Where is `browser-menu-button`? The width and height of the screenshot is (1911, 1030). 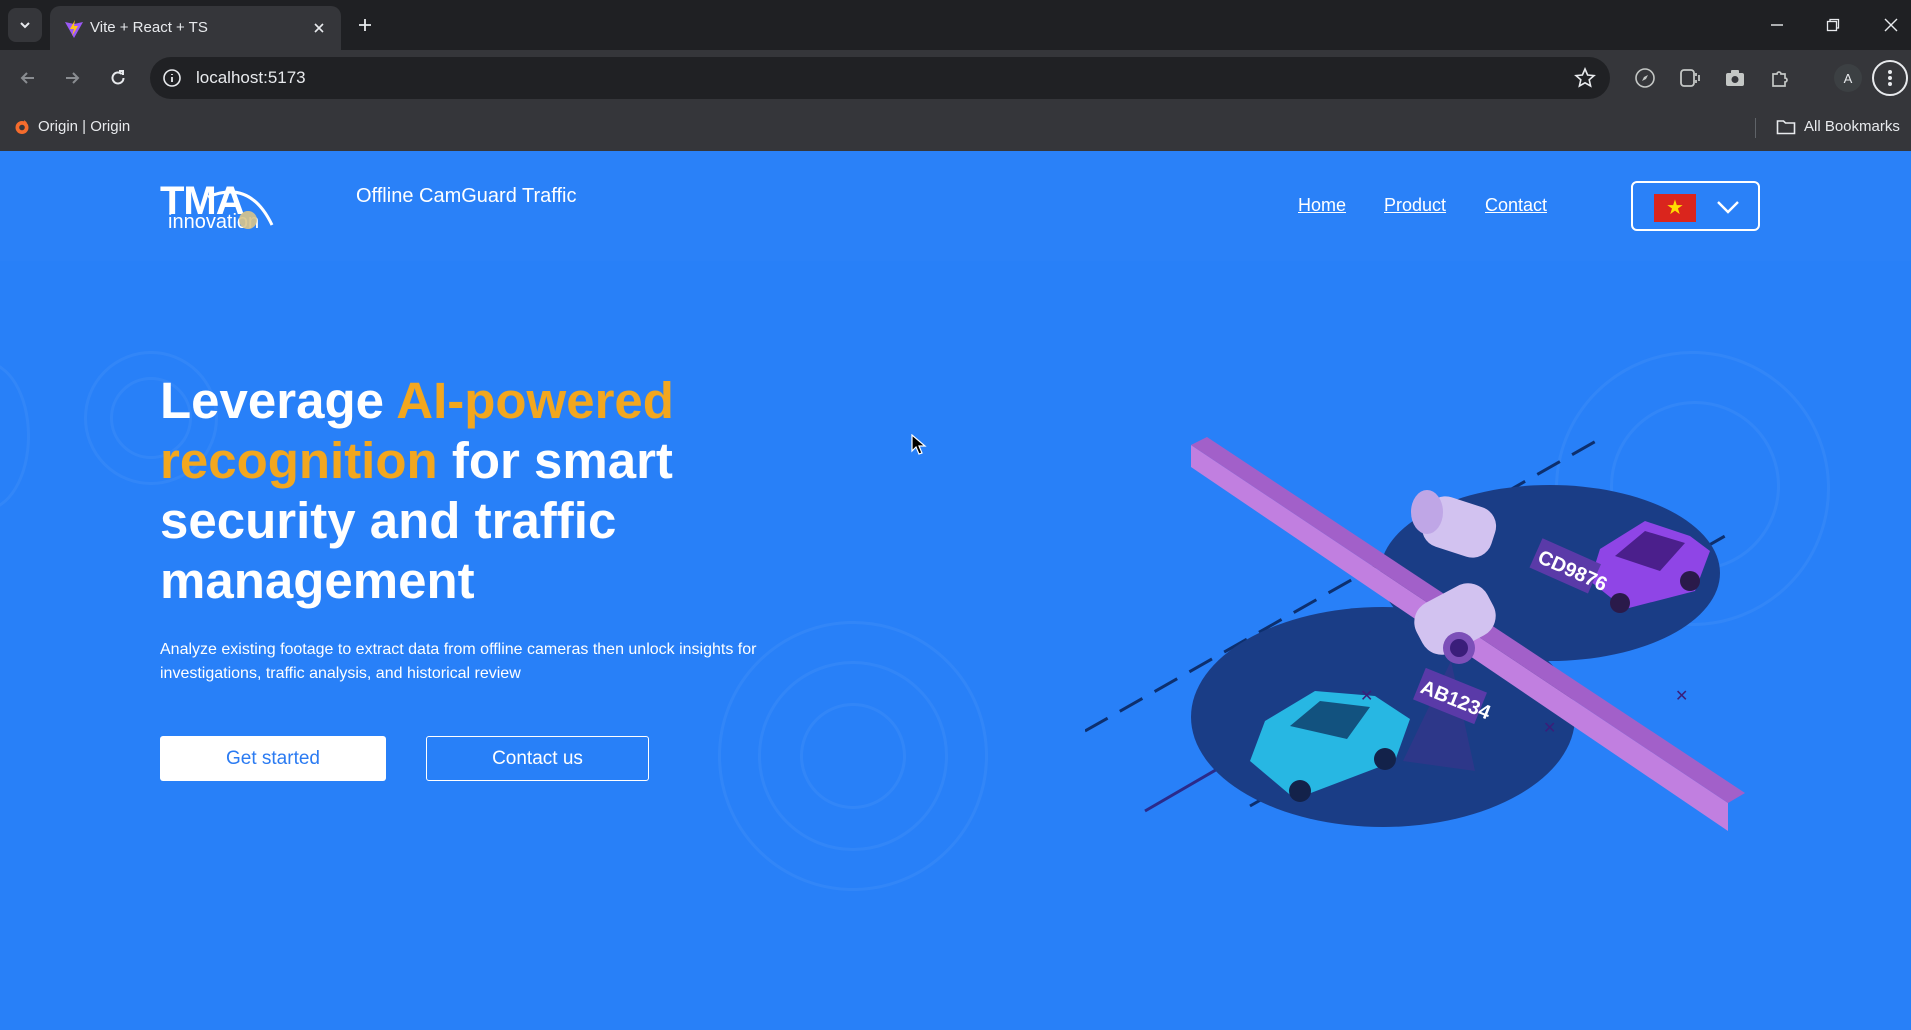
browser-menu-button is located at coordinates (1890, 78).